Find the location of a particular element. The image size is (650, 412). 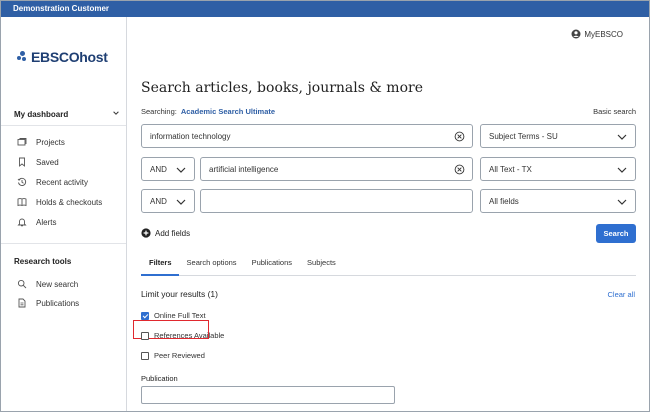

publication-label: Publication is located at coordinates (159, 378).